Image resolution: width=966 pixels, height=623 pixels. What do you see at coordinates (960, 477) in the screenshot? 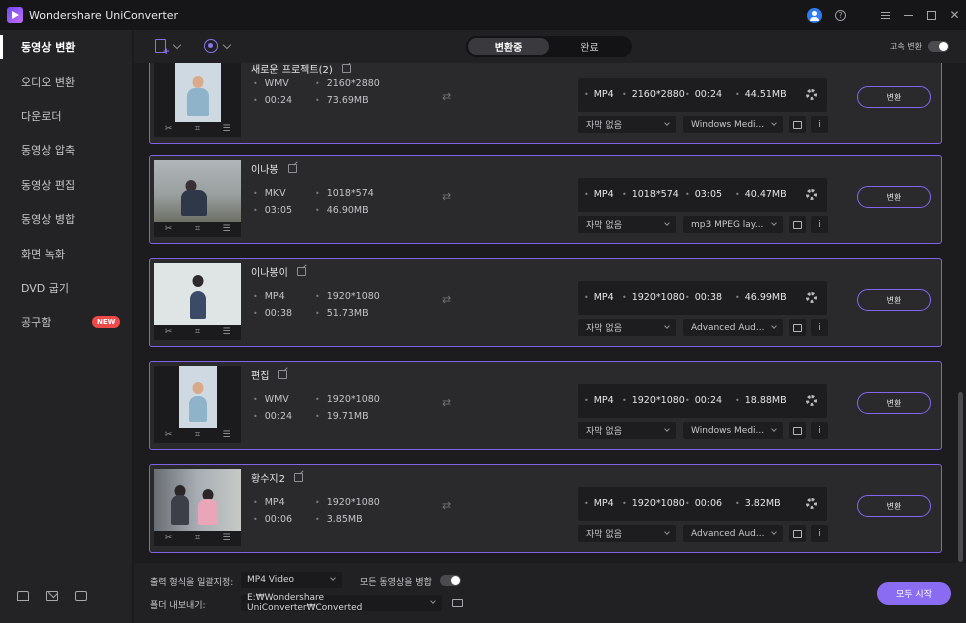
I see `scrollbar` at bounding box center [960, 477].